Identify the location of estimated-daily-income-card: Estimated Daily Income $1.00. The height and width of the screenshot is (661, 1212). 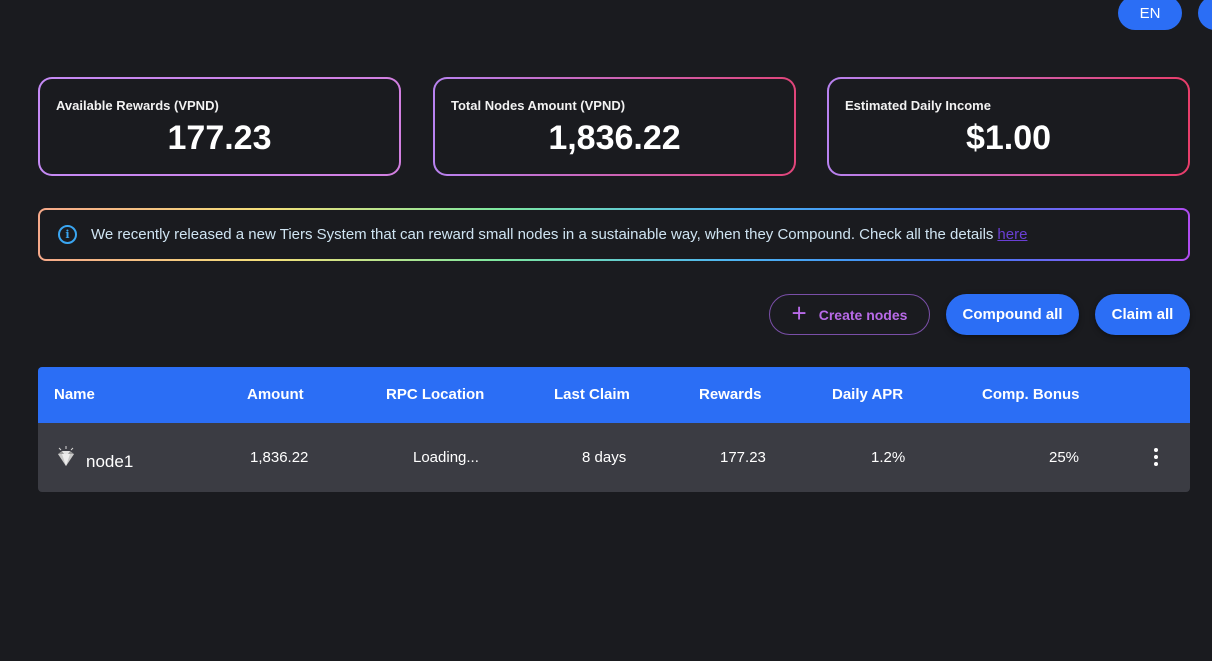
(1008, 126).